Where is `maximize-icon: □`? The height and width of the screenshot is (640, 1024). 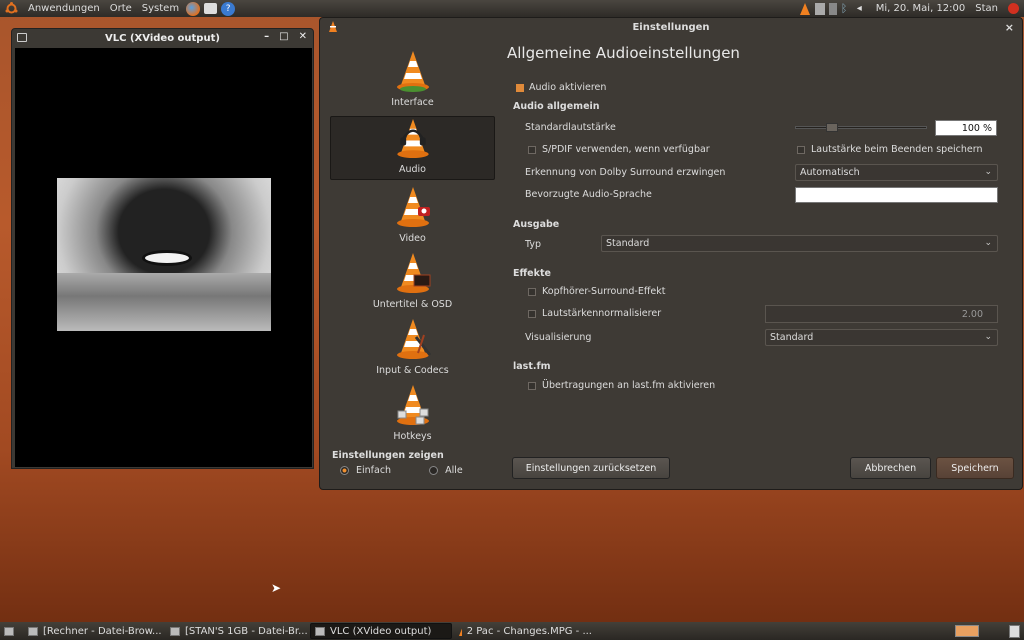
maximize-icon: □ is located at coordinates (283, 36).